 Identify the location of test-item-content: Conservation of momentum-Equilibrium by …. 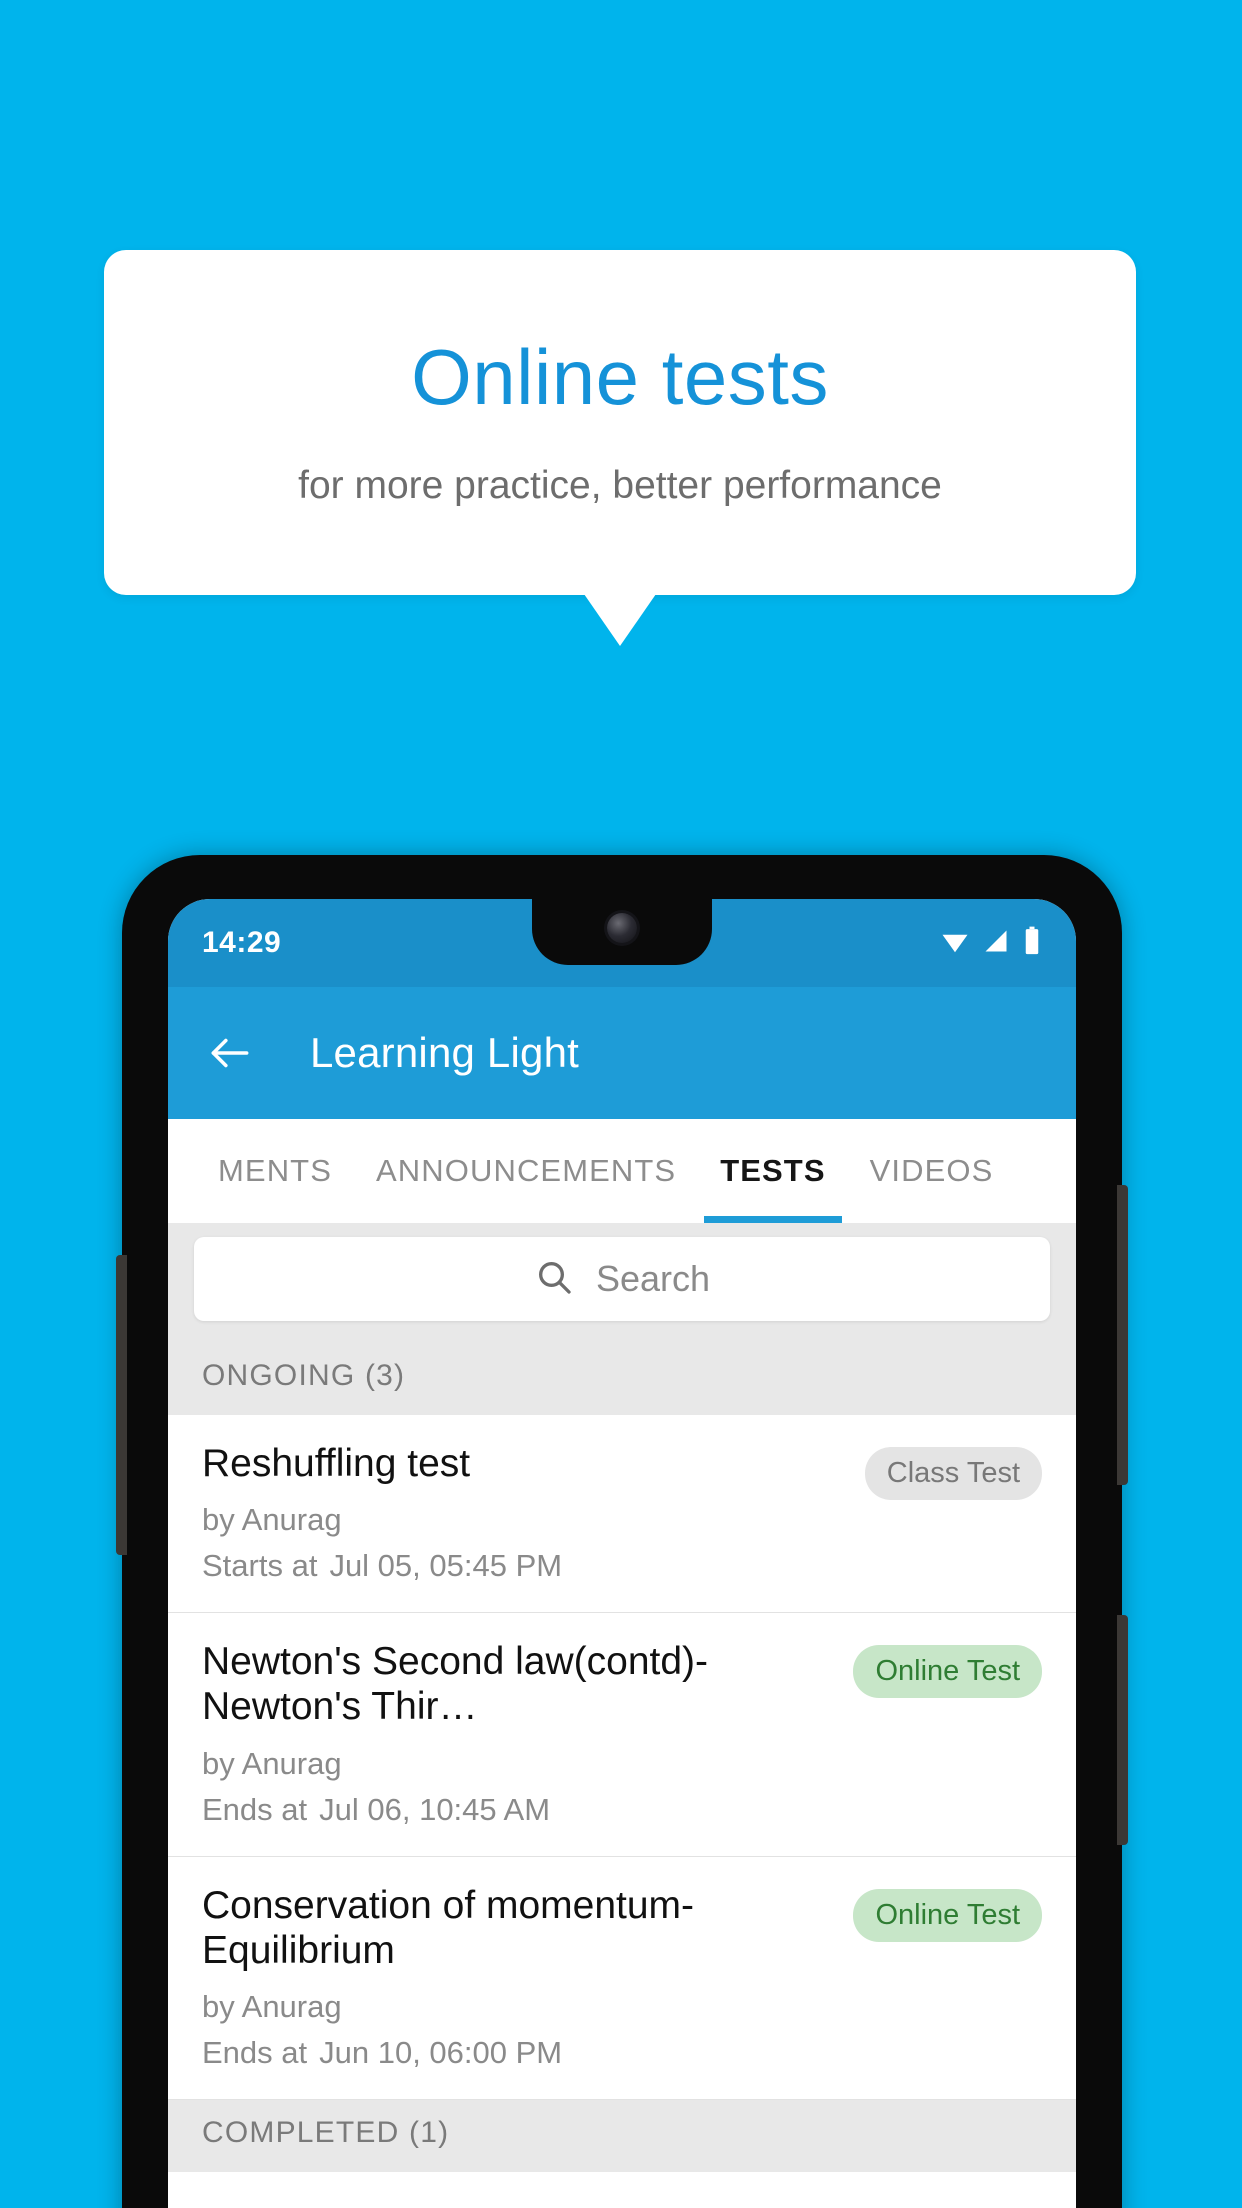
(519, 1977).